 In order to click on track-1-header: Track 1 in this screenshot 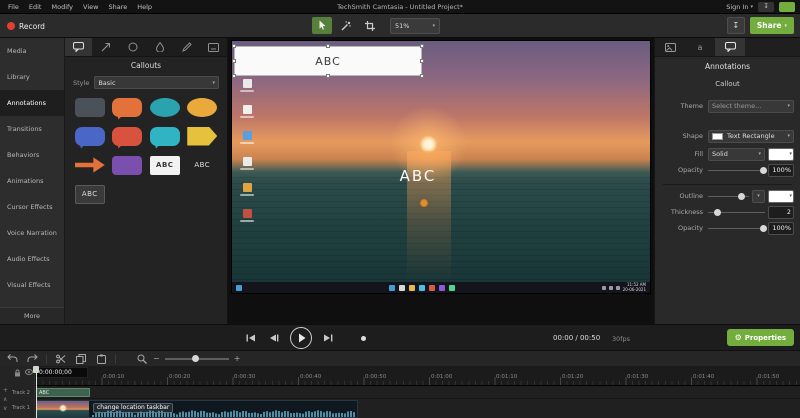, I will do `click(23, 408)`.